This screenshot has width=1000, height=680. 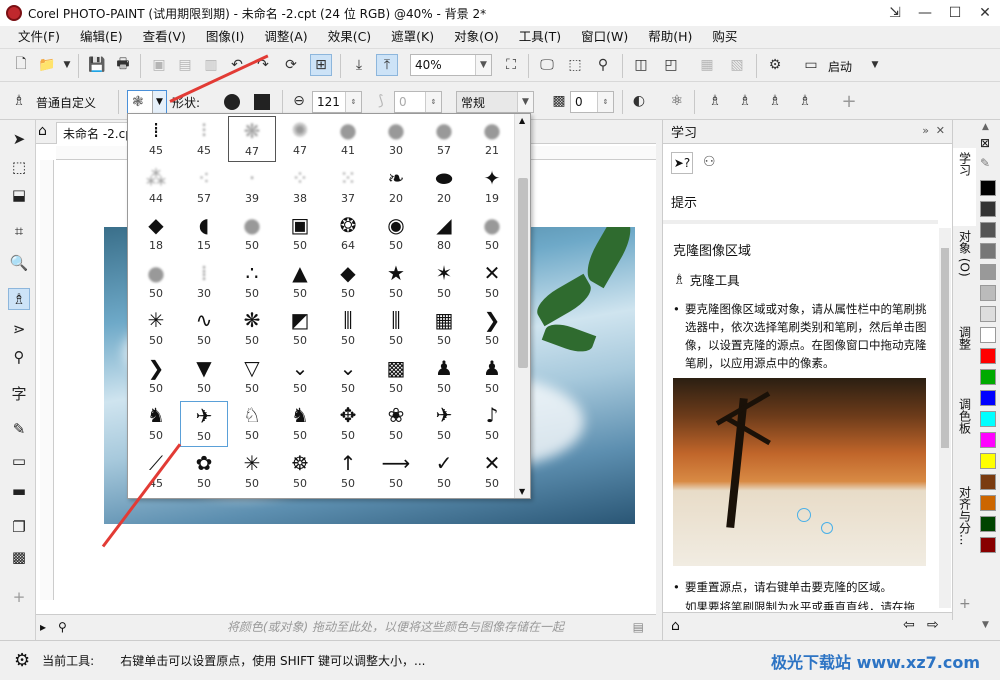 What do you see at coordinates (670, 37) in the screenshot?
I see `menu-help: 帮助(H)` at bounding box center [670, 37].